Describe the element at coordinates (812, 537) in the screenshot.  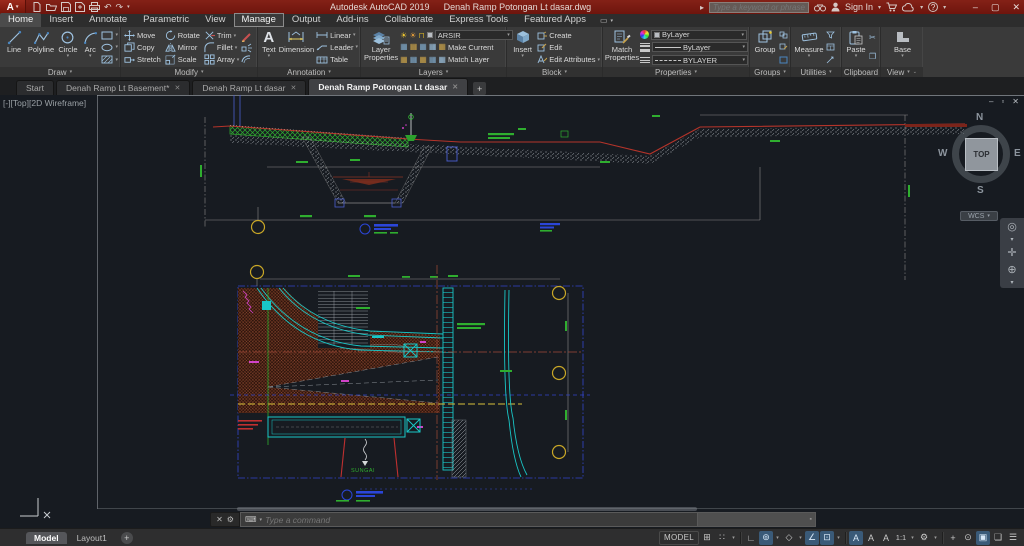
I see `object-snap-tracking-toggle: ∠` at that location.